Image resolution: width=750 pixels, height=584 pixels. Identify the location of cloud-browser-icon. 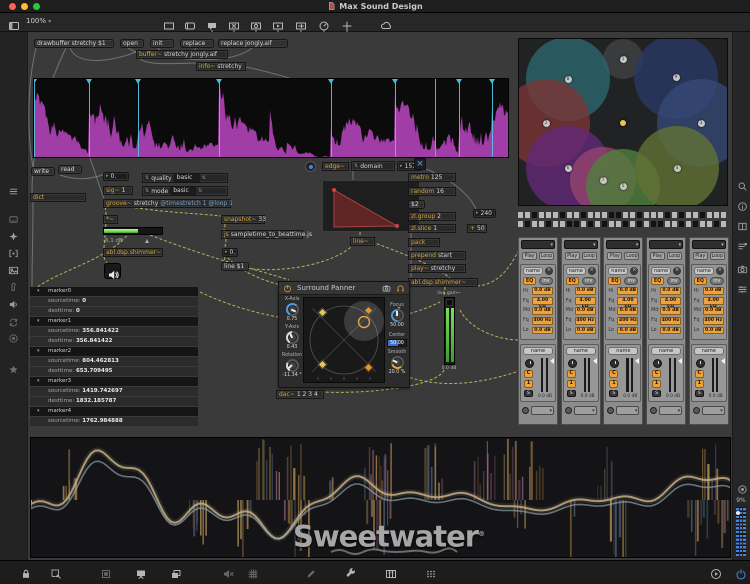
(386, 23).